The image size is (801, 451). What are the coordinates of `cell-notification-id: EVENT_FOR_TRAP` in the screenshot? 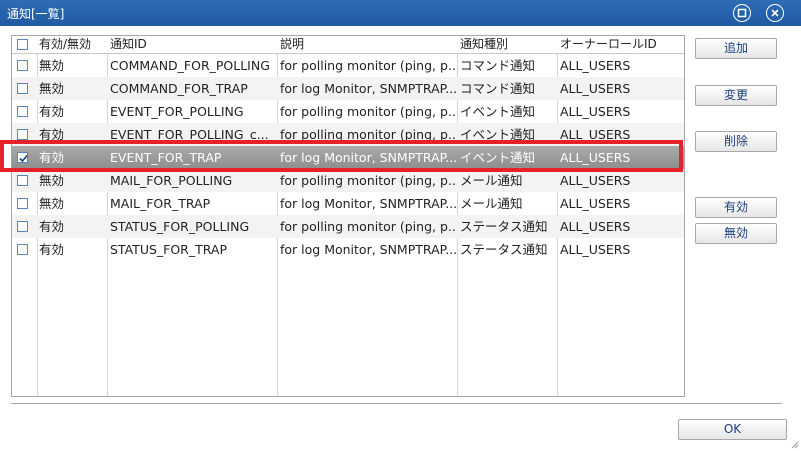 It's located at (166, 157).